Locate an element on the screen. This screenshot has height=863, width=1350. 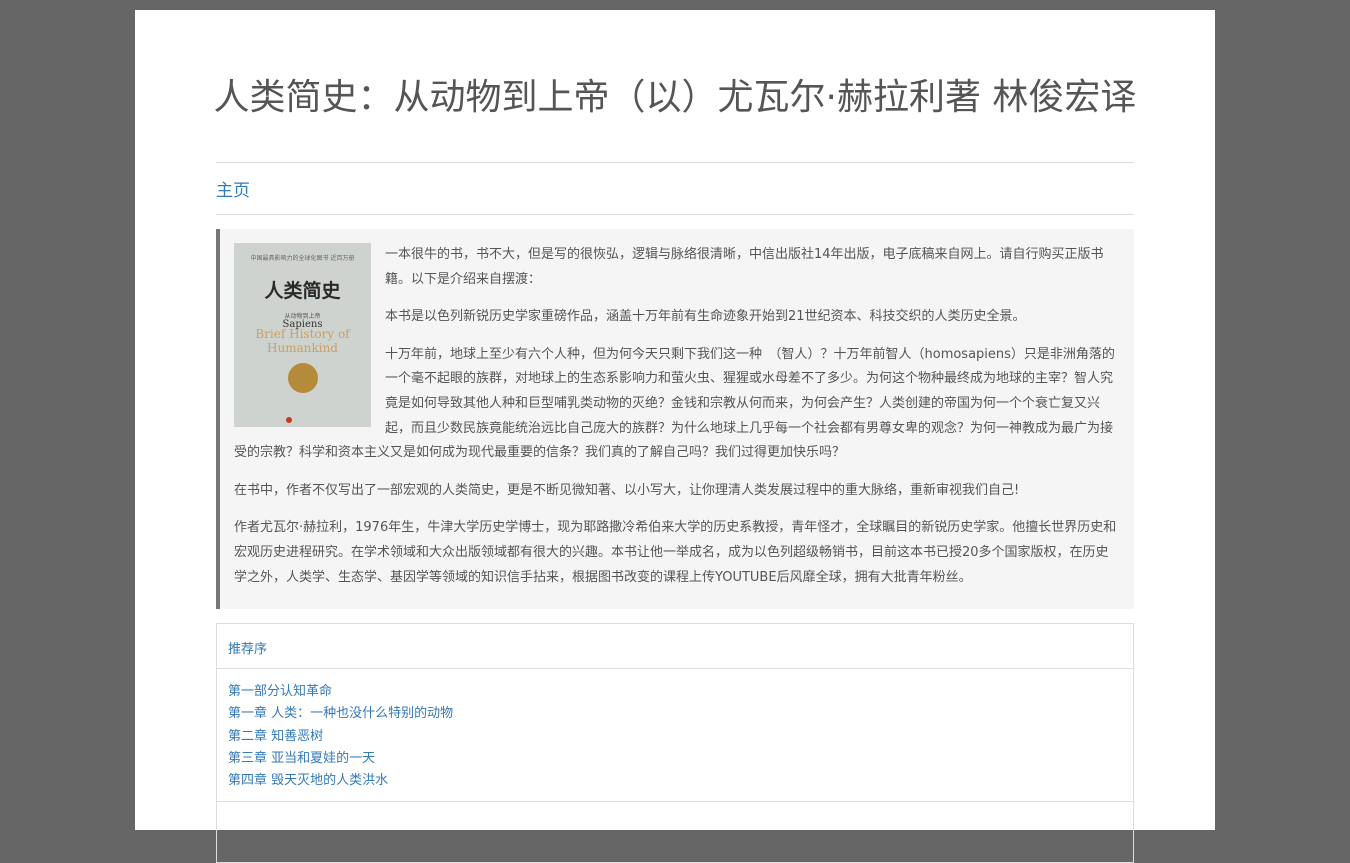
toc-item: 第四章 毁天灭地的人类洪水 is located at coordinates (680, 781).